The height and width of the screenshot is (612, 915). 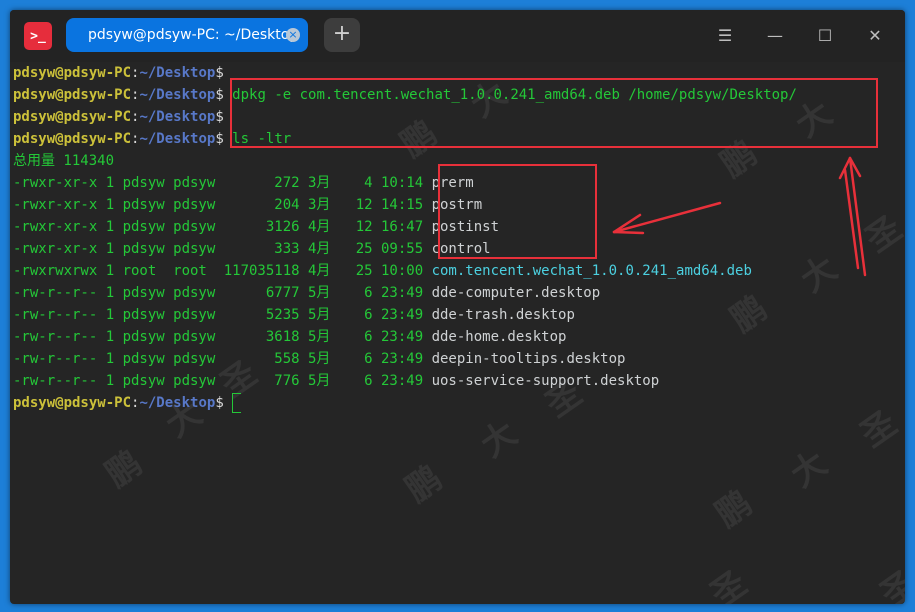 What do you see at coordinates (739, 216) in the screenshot?
I see `annotation-arrows` at bounding box center [739, 216].